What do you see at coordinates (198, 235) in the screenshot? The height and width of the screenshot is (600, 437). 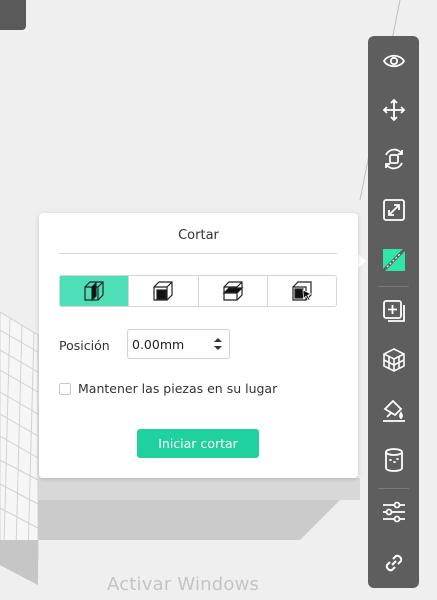 I see `panel-title: Cortar` at bounding box center [198, 235].